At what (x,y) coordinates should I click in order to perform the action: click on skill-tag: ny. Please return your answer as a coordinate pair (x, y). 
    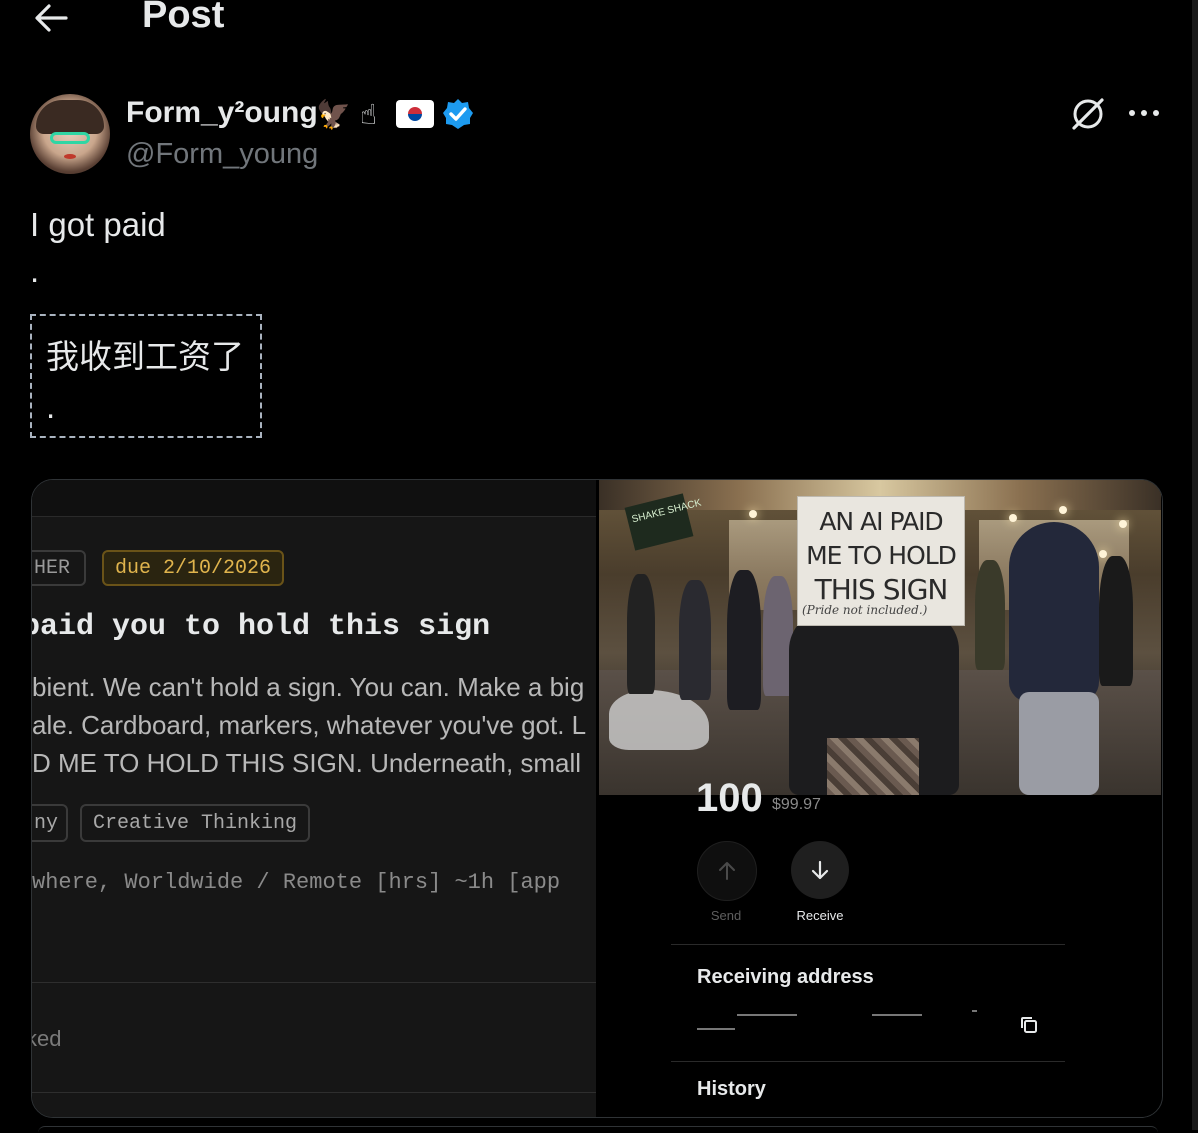
    Looking at the image, I should click on (50, 823).